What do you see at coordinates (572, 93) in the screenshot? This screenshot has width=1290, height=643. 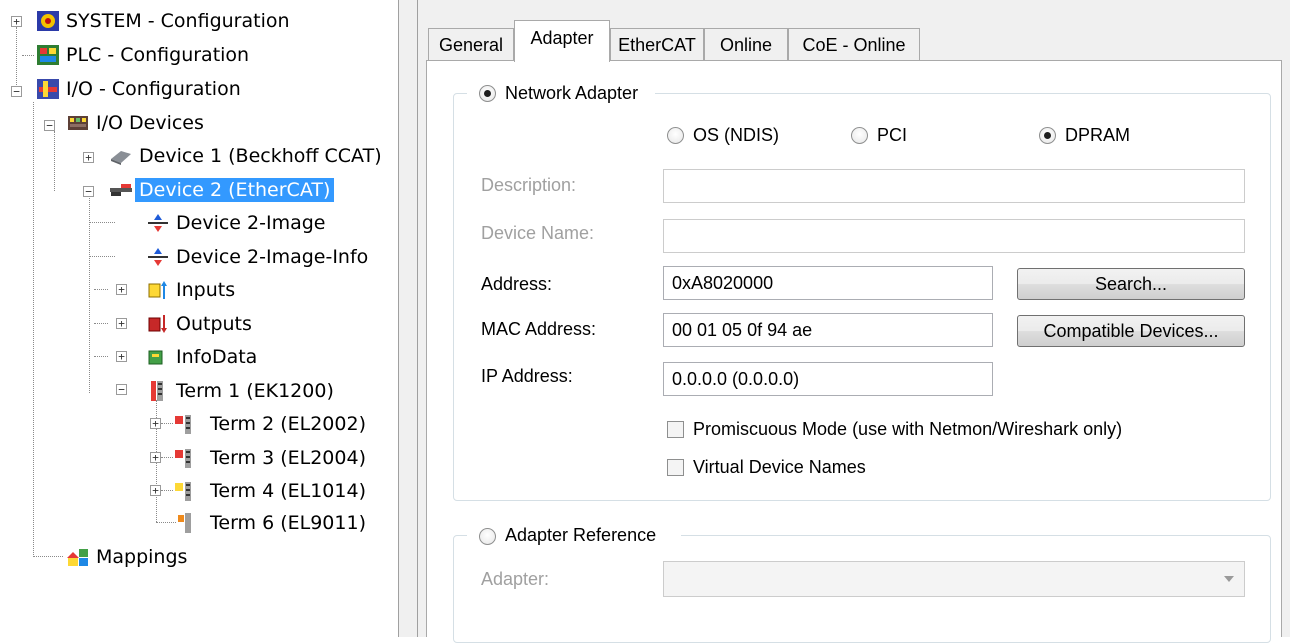 I see `network-adapter-label: Network Adapter` at bounding box center [572, 93].